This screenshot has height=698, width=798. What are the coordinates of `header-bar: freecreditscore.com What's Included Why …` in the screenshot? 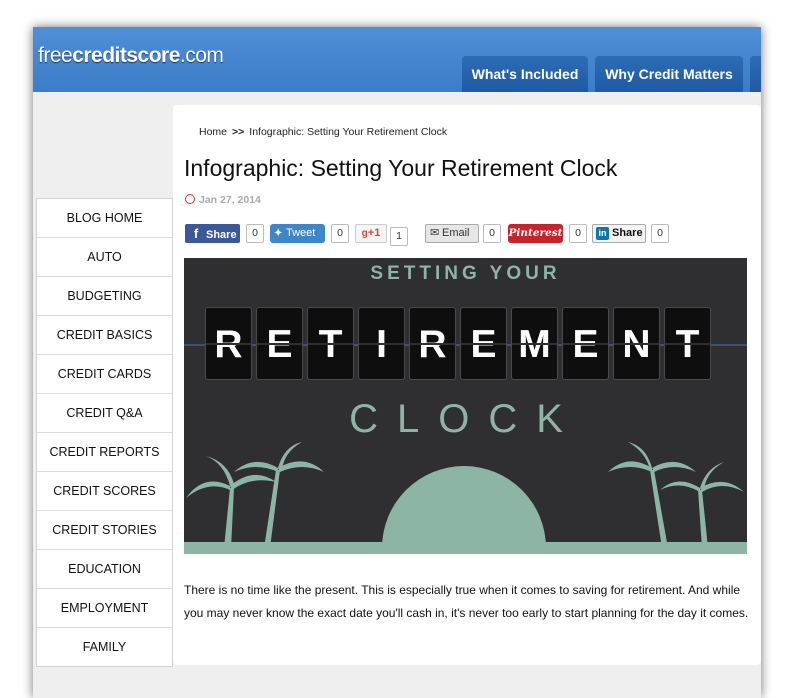 It's located at (397, 59).